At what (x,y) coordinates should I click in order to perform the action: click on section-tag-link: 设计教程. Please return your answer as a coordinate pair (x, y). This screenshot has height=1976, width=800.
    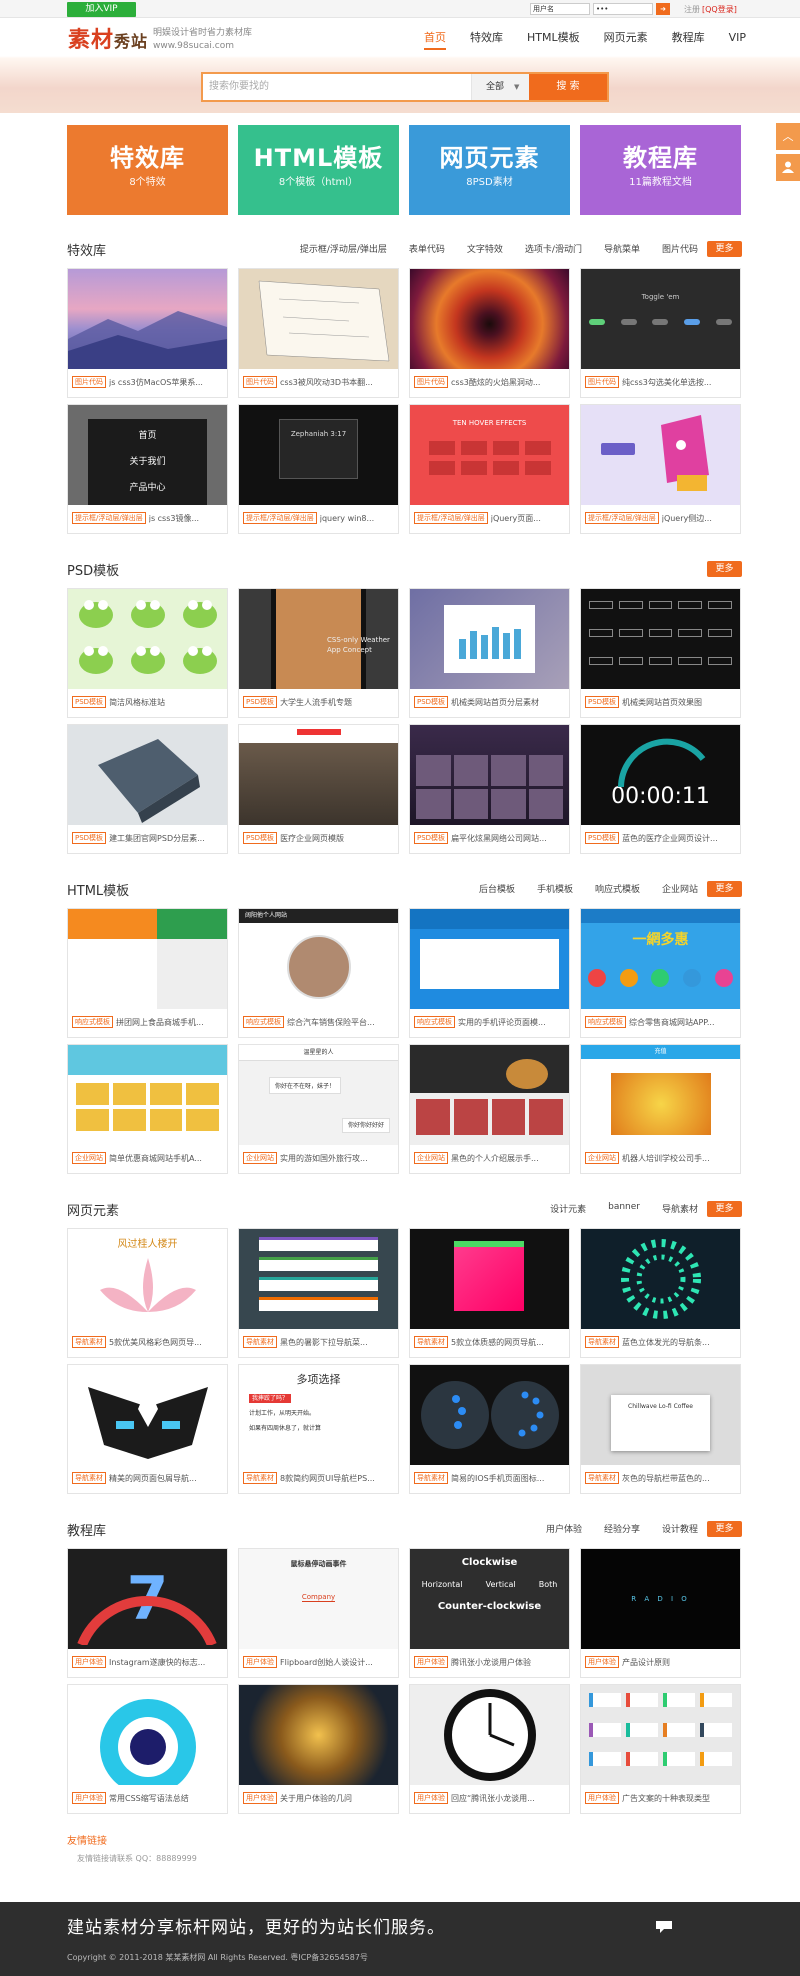
    Looking at the image, I should click on (680, 1528).